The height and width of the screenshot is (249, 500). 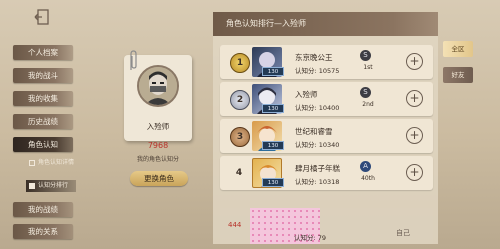 What do you see at coordinates (43, 144) in the screenshot?
I see `menu-item-character-cognition: 角色认知` at bounding box center [43, 144].